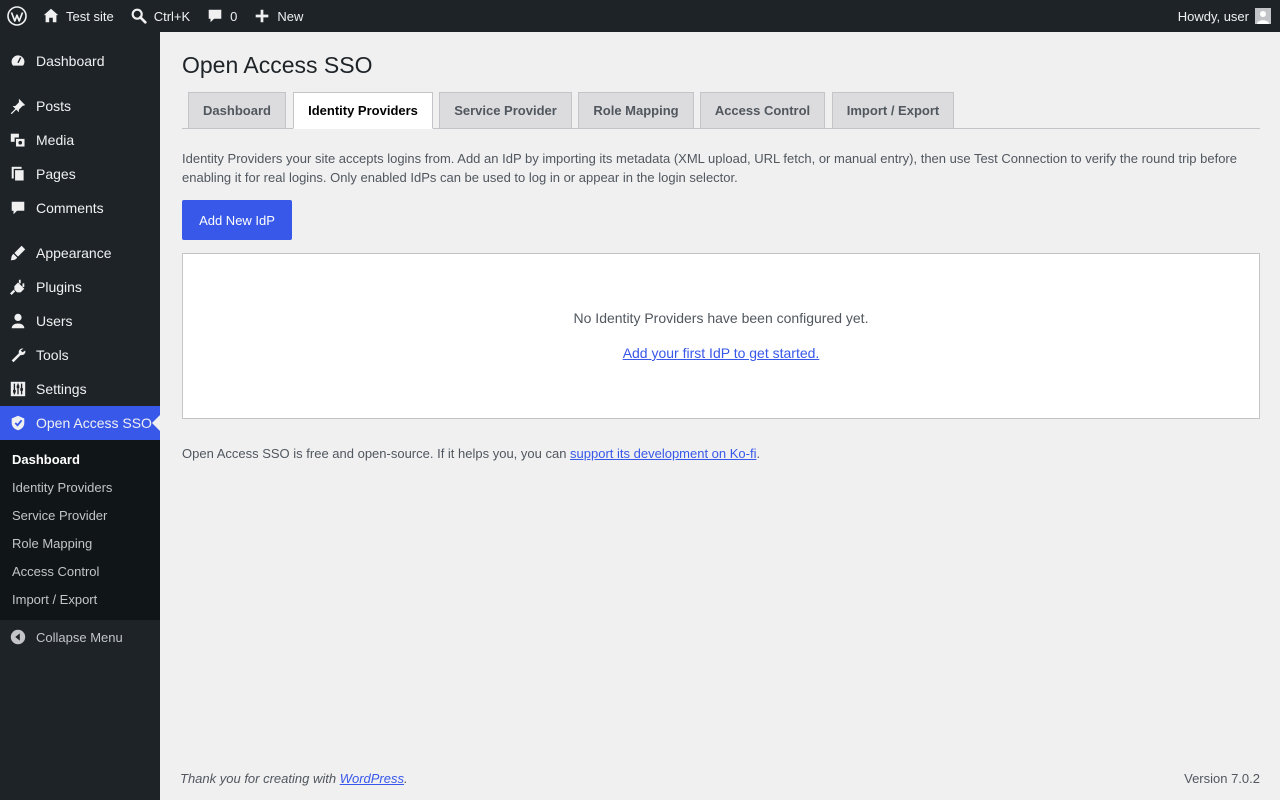  I want to click on sidebar-item-open-access-sso: Open Access SSO, so click(80, 423).